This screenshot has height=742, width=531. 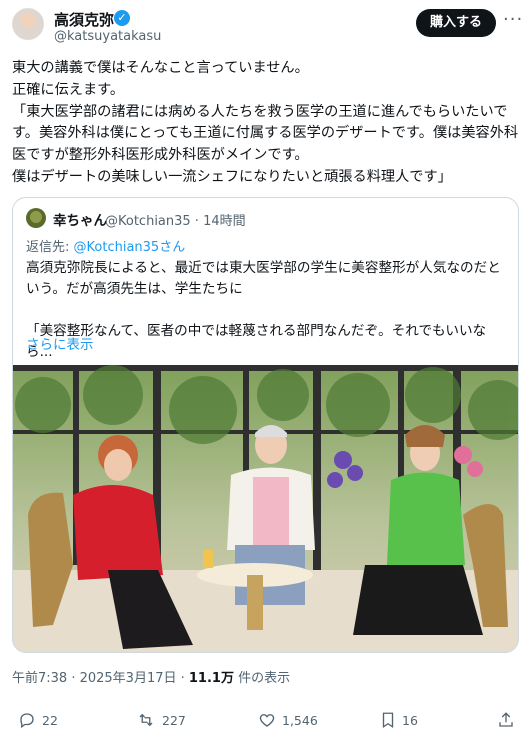 I want to click on action-bar: 22 227 1,546 16, so click(x=265, y=720).